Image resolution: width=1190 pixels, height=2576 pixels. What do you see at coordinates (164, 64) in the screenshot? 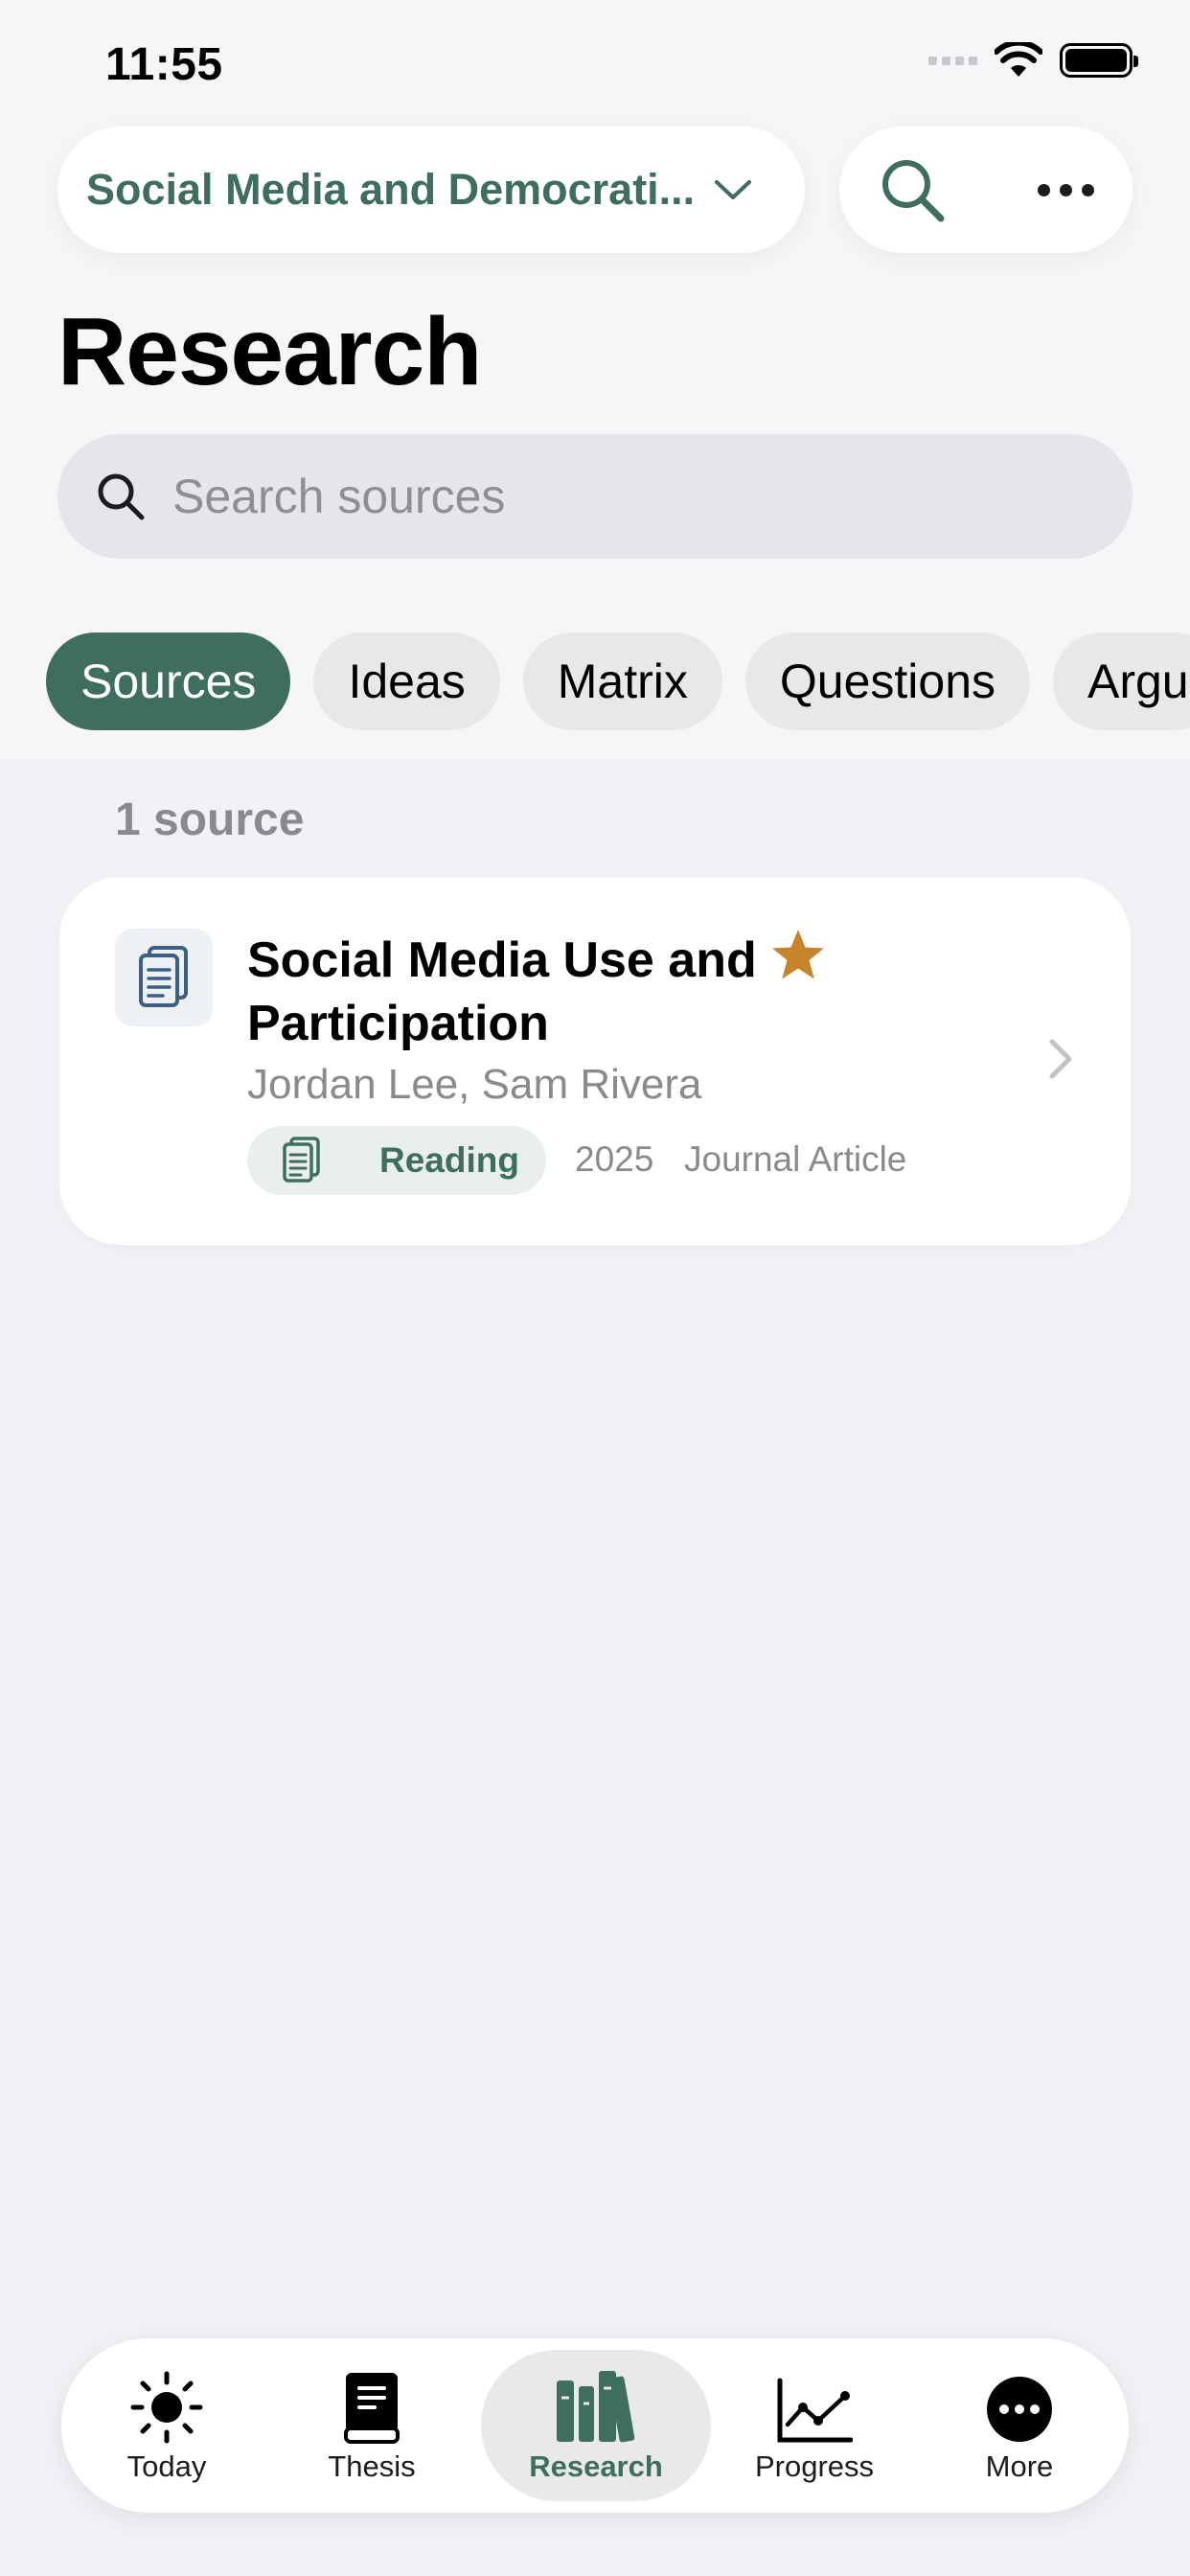
I see `status-time: 11:55` at bounding box center [164, 64].